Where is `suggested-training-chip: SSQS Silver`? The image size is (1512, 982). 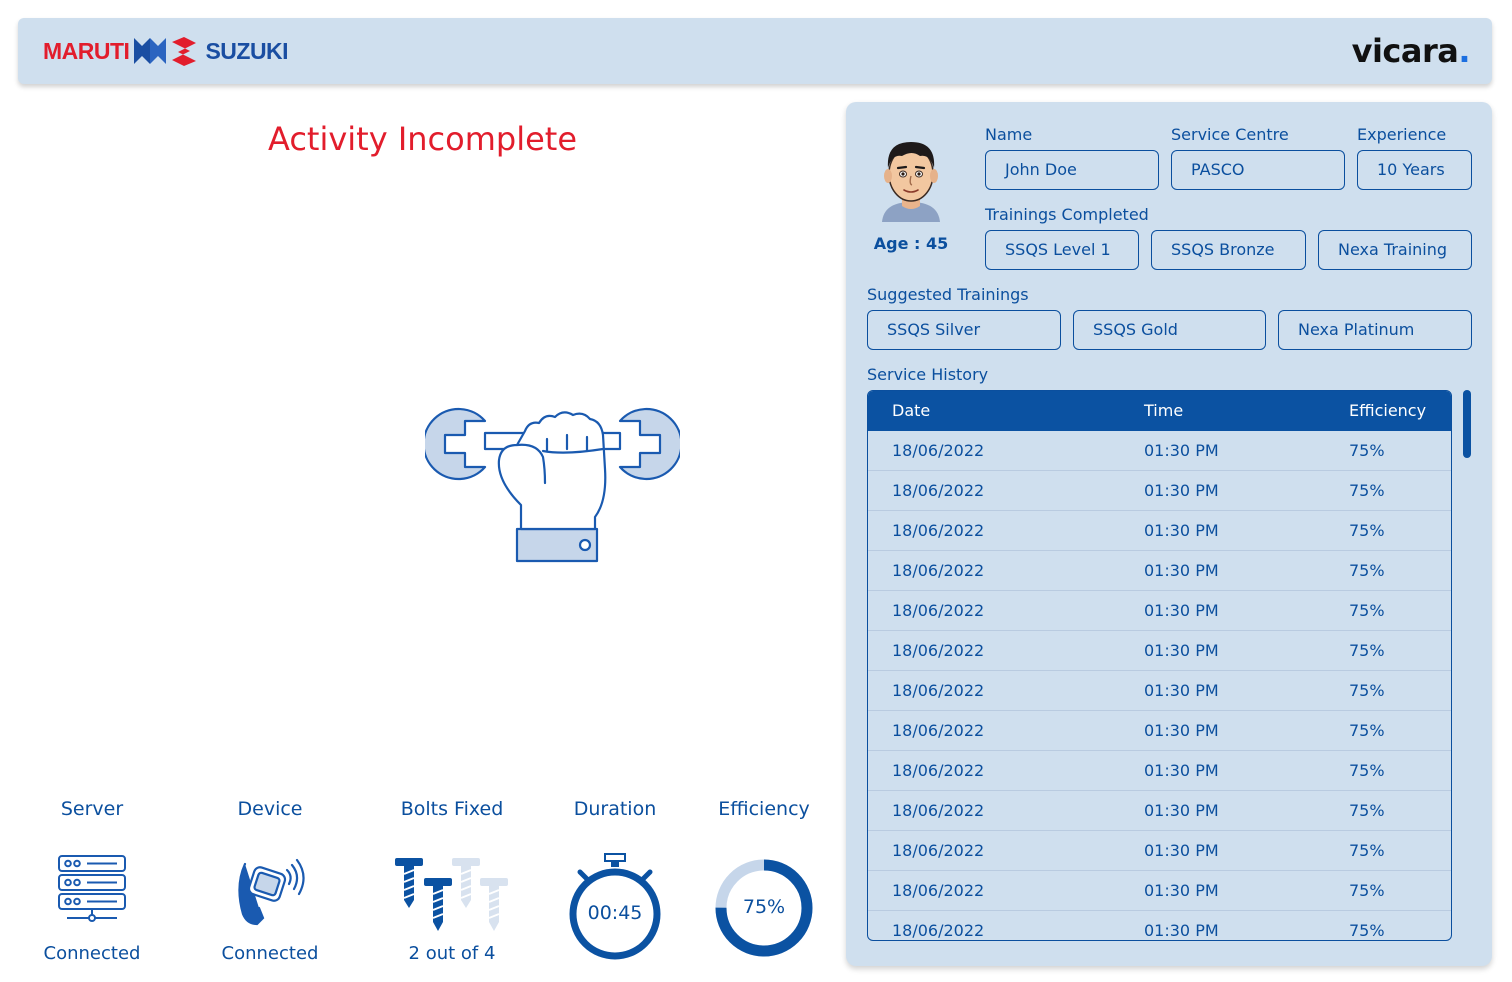 suggested-training-chip: SSQS Silver is located at coordinates (964, 330).